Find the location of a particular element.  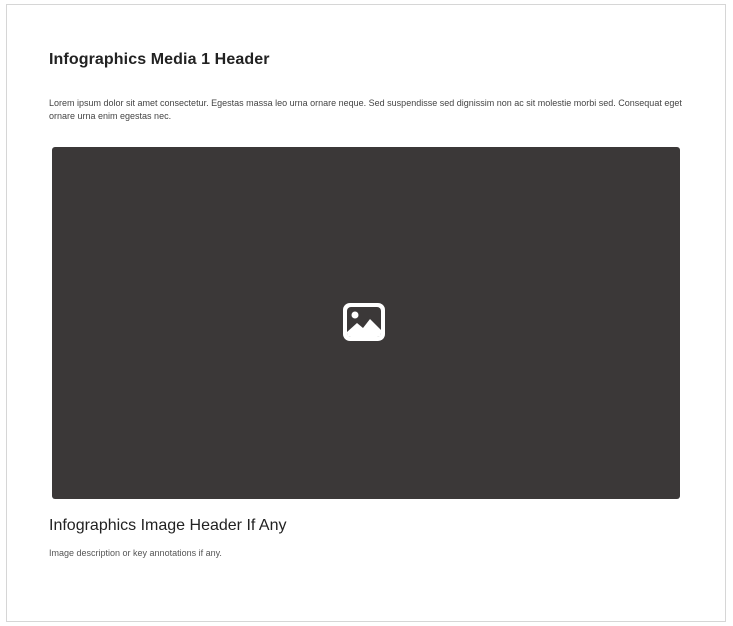

image-title: Infographics Image Header If Any is located at coordinates (168, 525).